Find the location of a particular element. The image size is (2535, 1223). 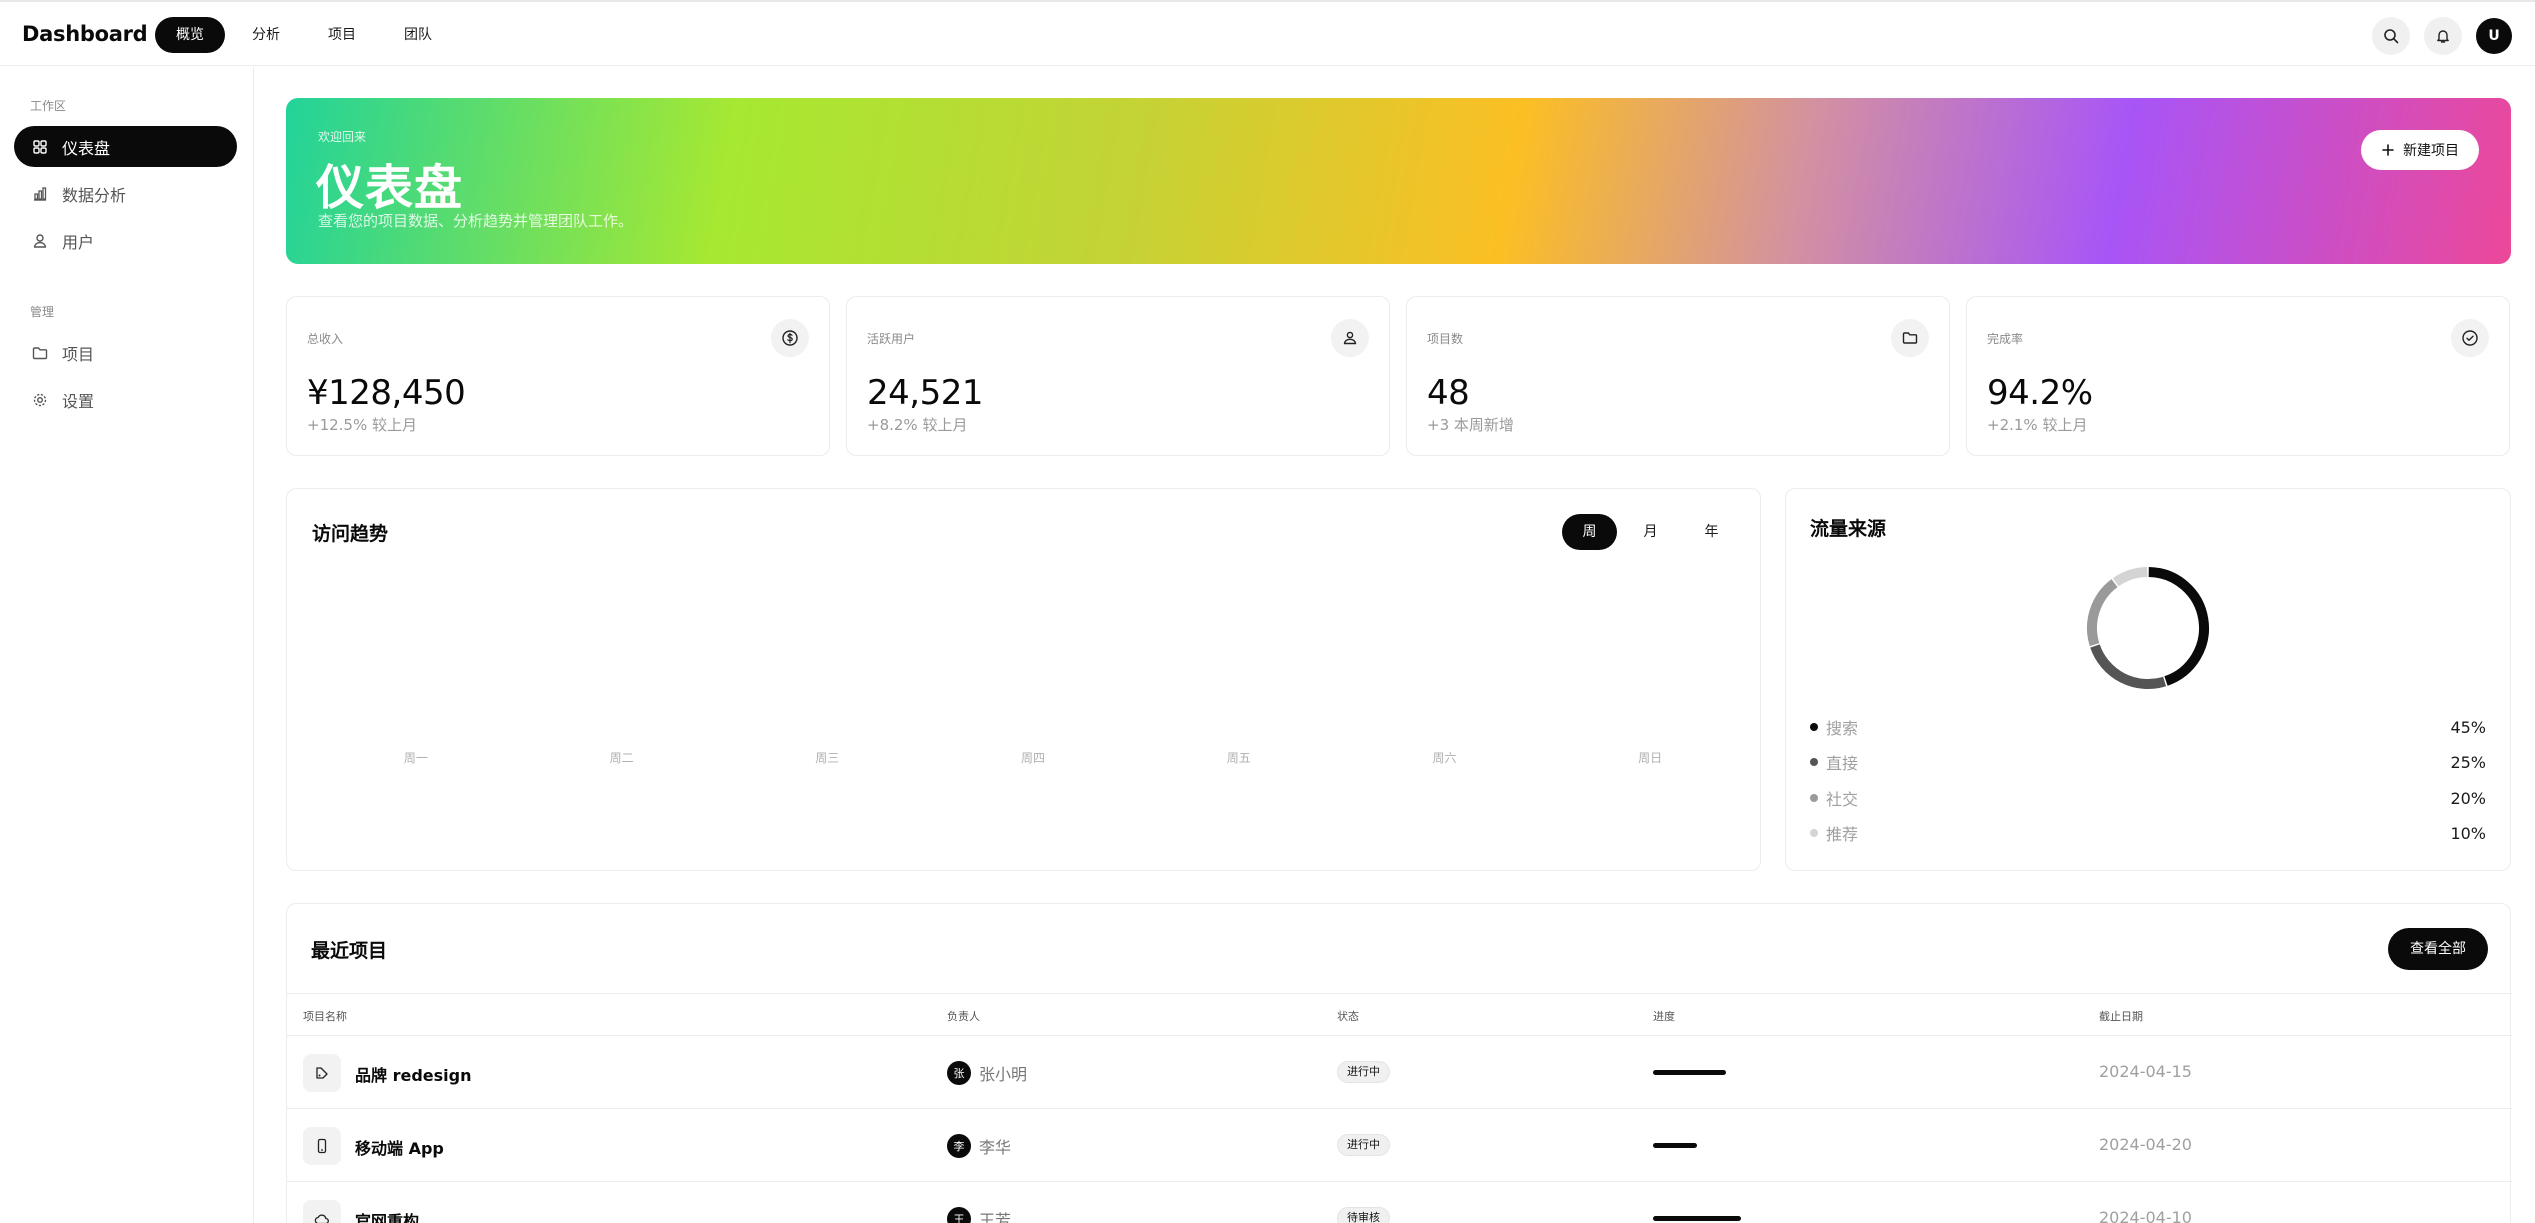

sidebar-item-users: 用户 is located at coordinates (125, 240).